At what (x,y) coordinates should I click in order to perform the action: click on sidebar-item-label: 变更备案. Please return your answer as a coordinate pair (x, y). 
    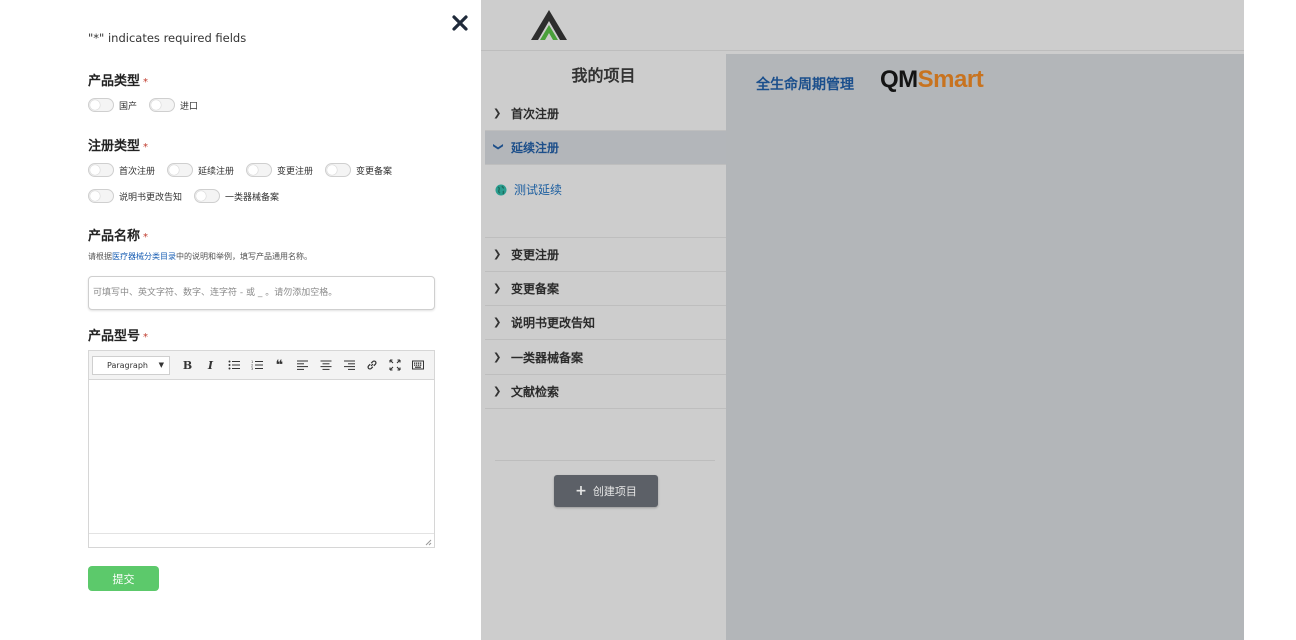
    Looking at the image, I should click on (535, 289).